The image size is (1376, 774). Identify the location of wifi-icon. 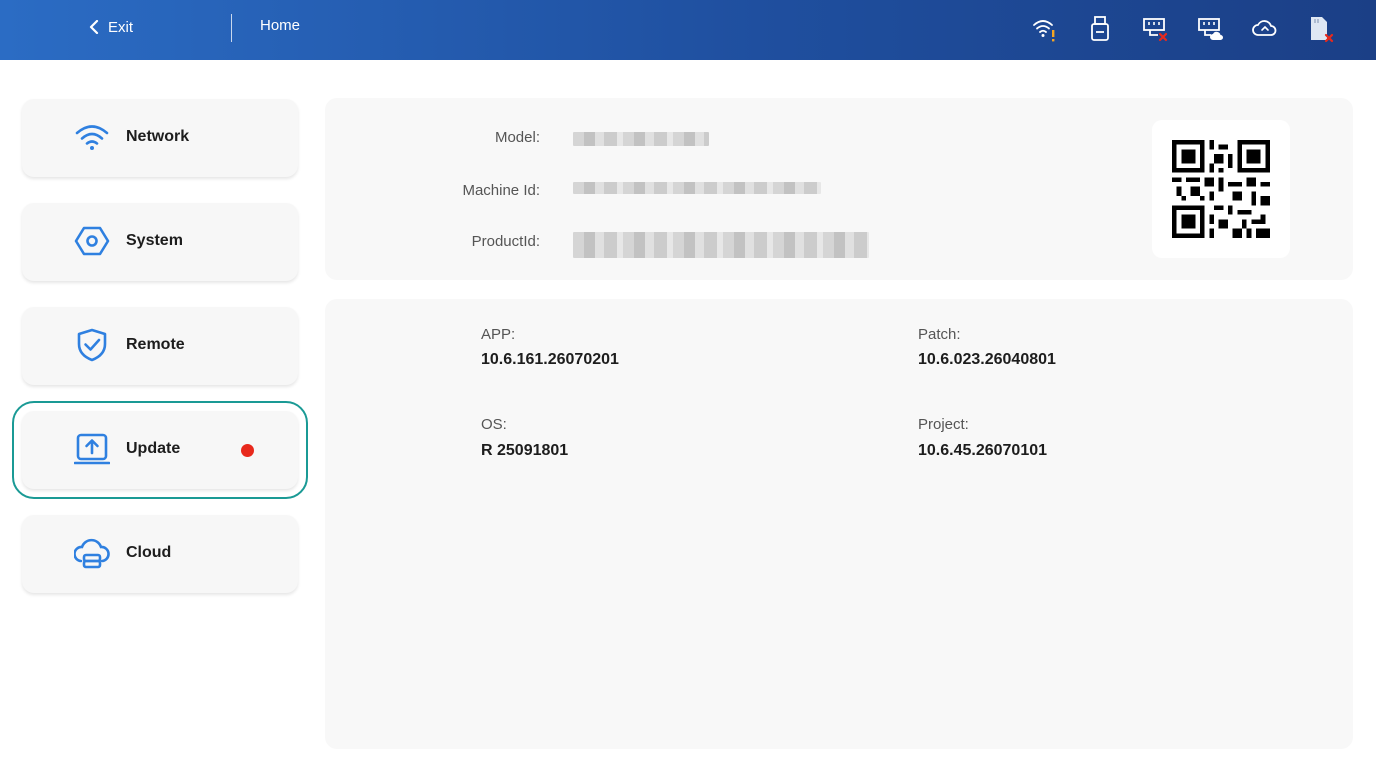
(92, 137).